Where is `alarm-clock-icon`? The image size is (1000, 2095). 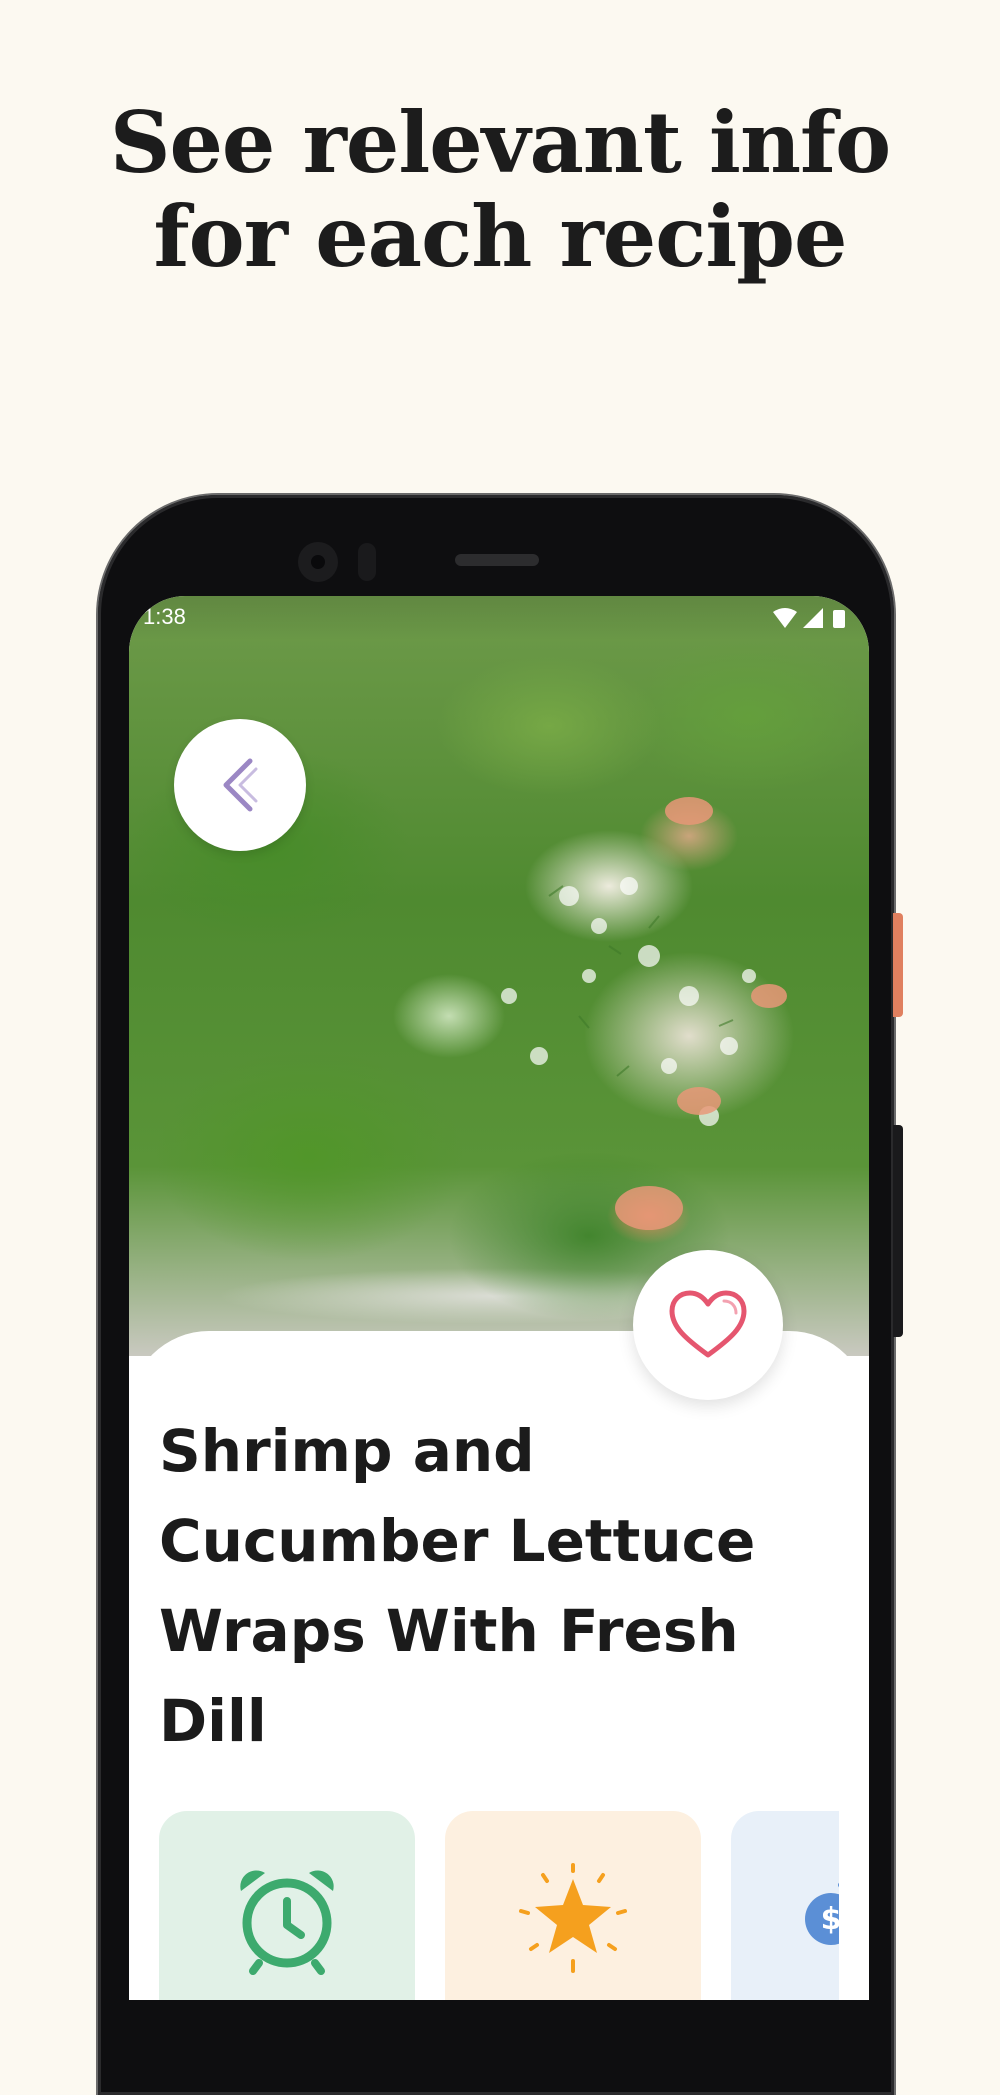 alarm-clock-icon is located at coordinates (287, 1922).